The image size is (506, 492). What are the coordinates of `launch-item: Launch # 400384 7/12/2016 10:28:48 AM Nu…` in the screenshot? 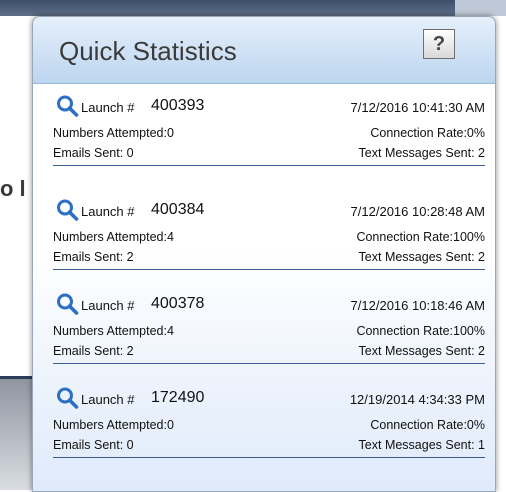 It's located at (269, 231).